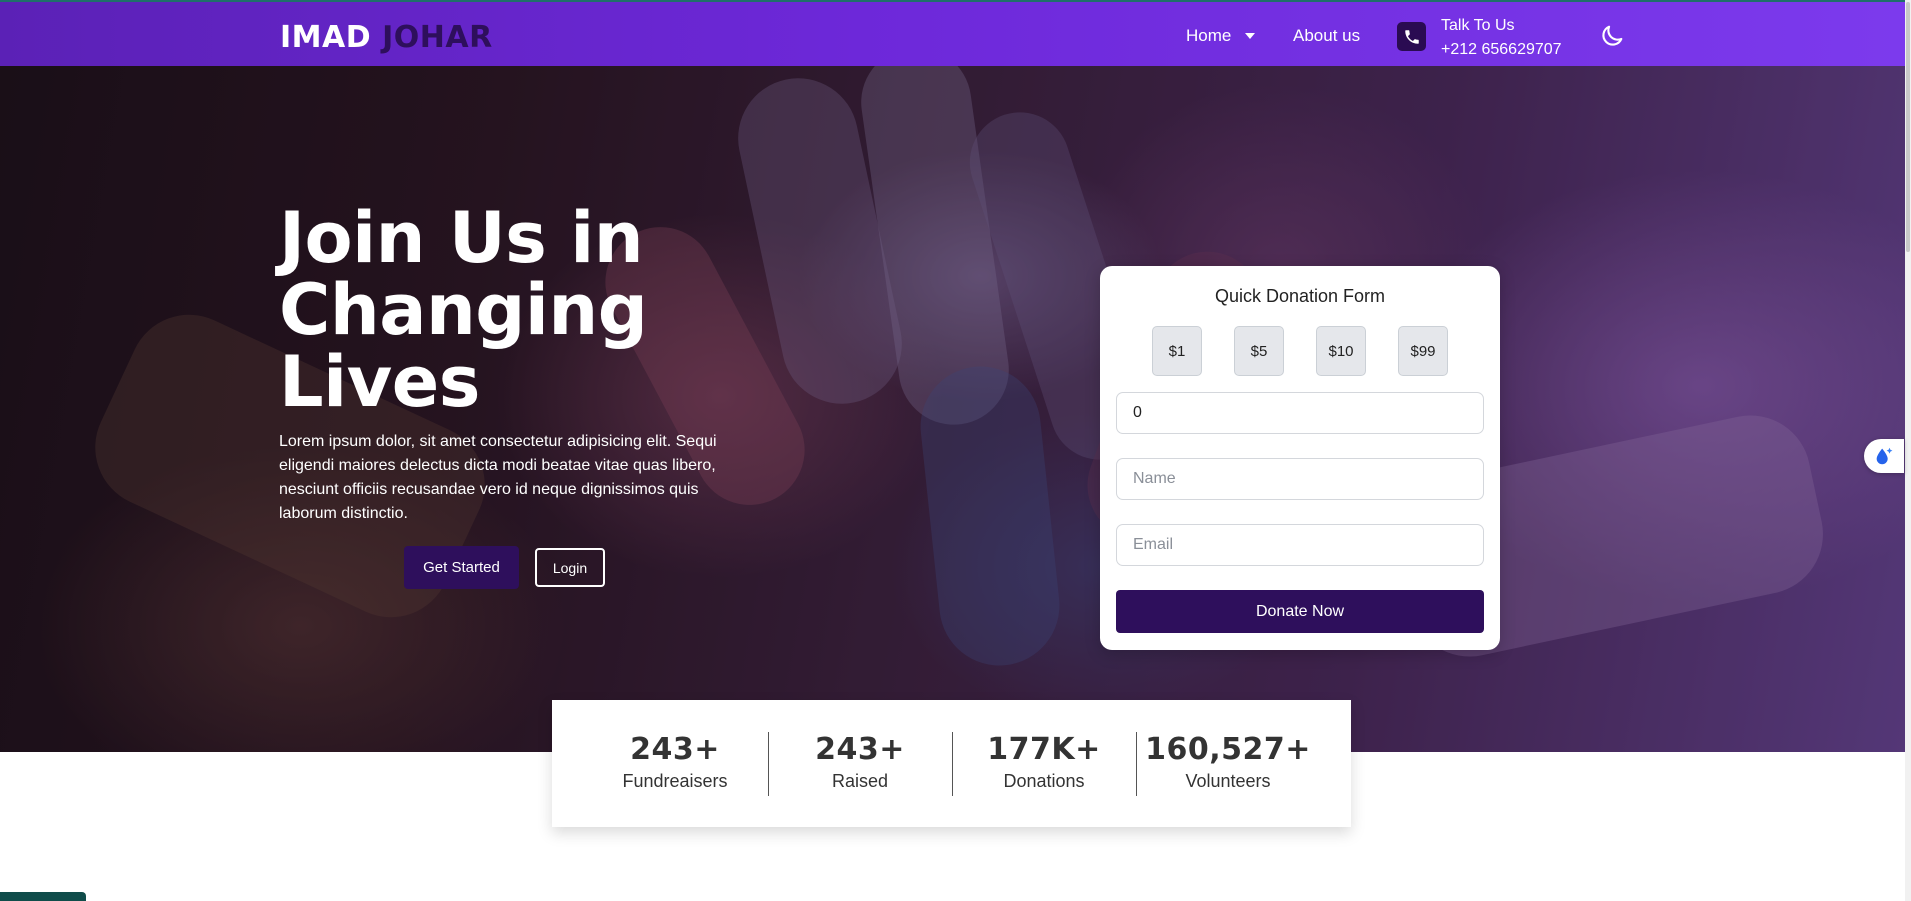 Image resolution: width=1911 pixels, height=901 pixels. Describe the element at coordinates (1044, 781) in the screenshot. I see `stat-label: Donations` at that location.